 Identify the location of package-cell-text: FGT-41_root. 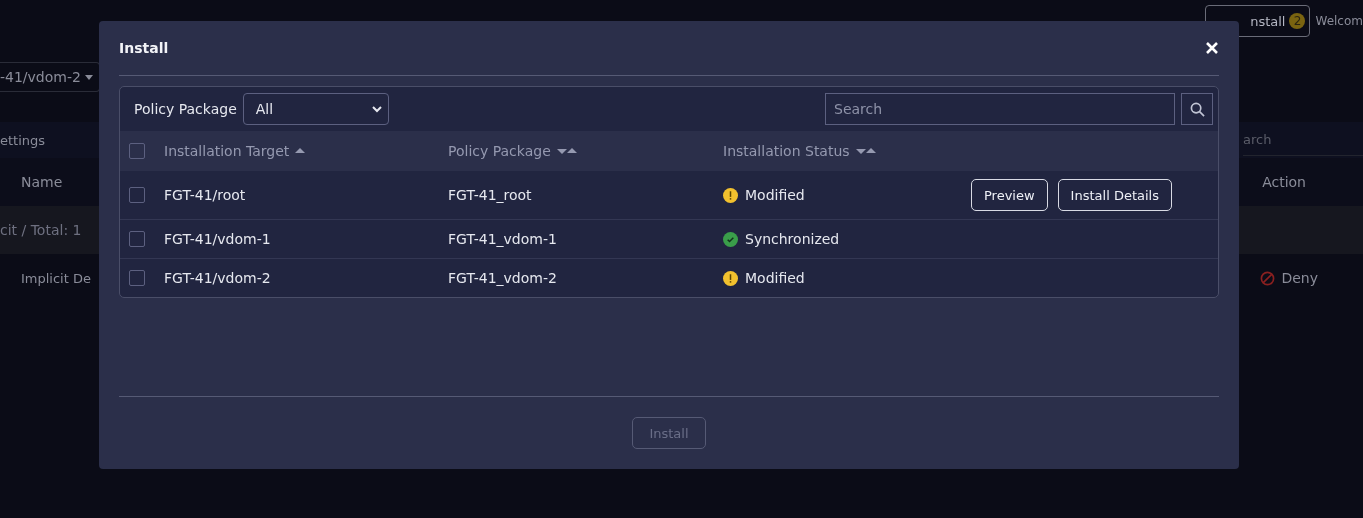
(490, 195).